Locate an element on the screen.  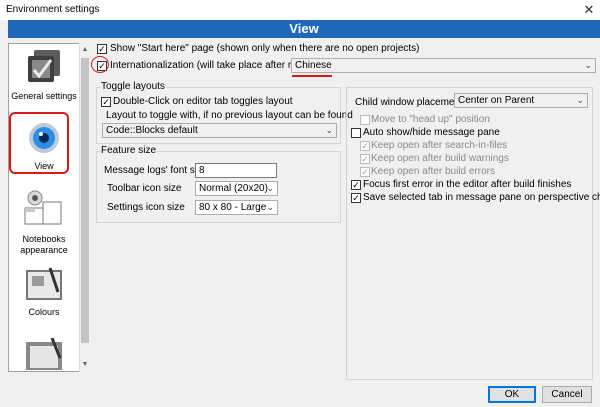
scroll-down-icon: ▼ is located at coordinates (85, 365).